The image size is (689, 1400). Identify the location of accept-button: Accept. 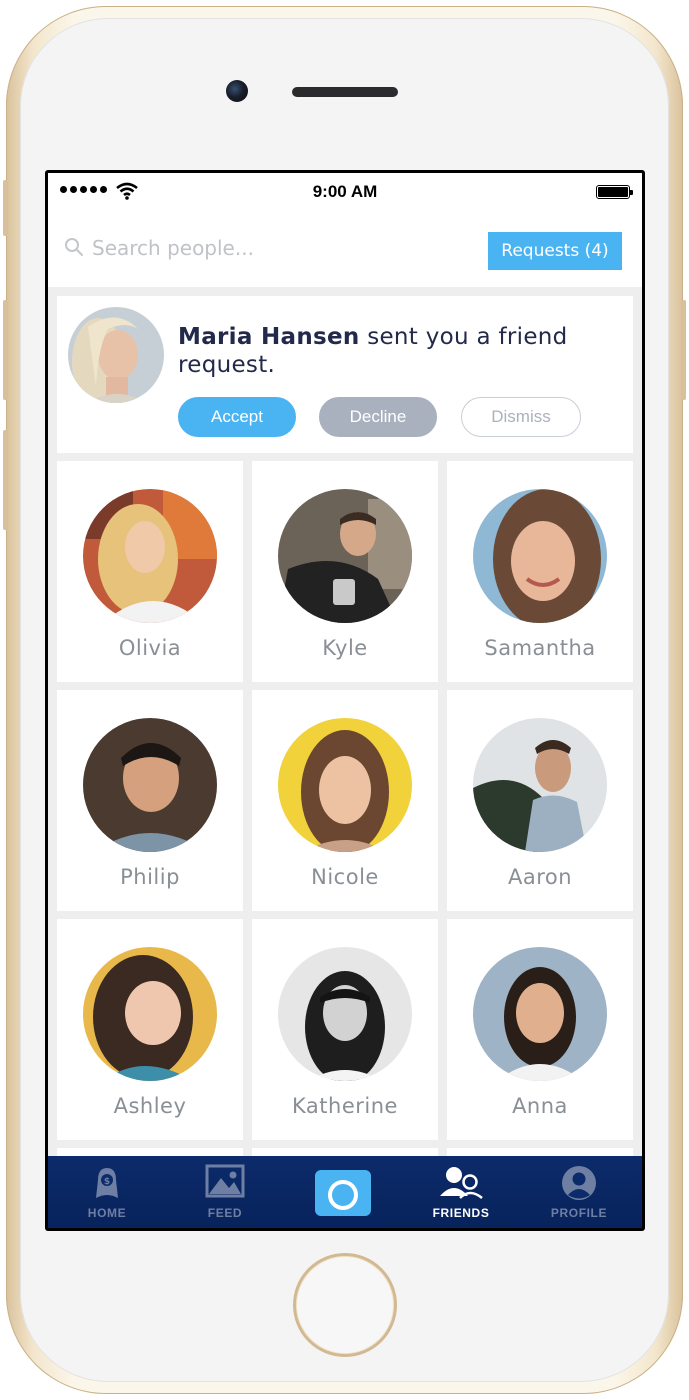
(237, 417).